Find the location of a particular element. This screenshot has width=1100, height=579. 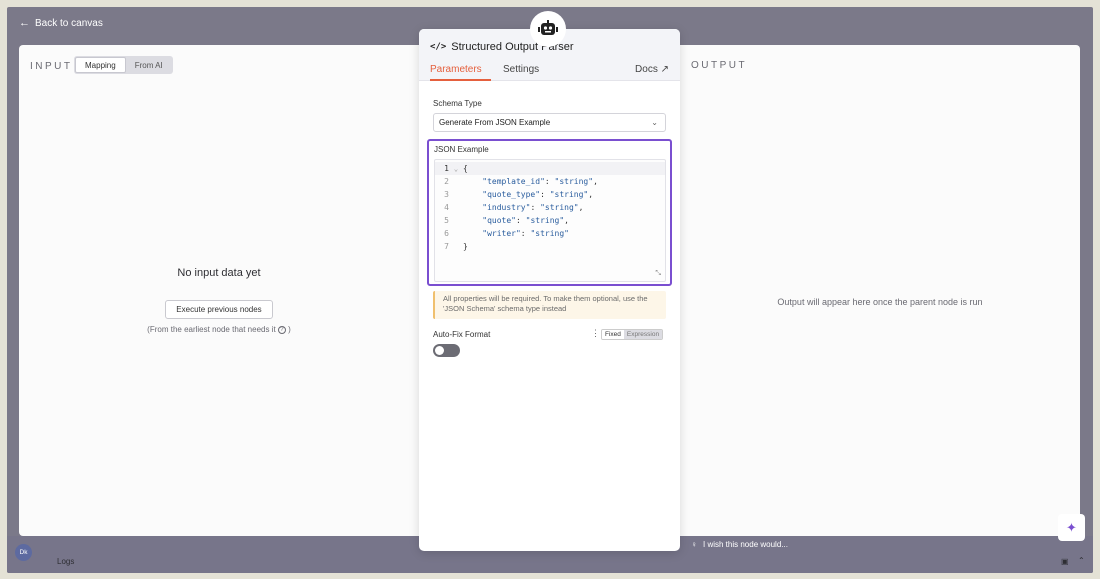

expression-option: Expression is located at coordinates (643, 334).